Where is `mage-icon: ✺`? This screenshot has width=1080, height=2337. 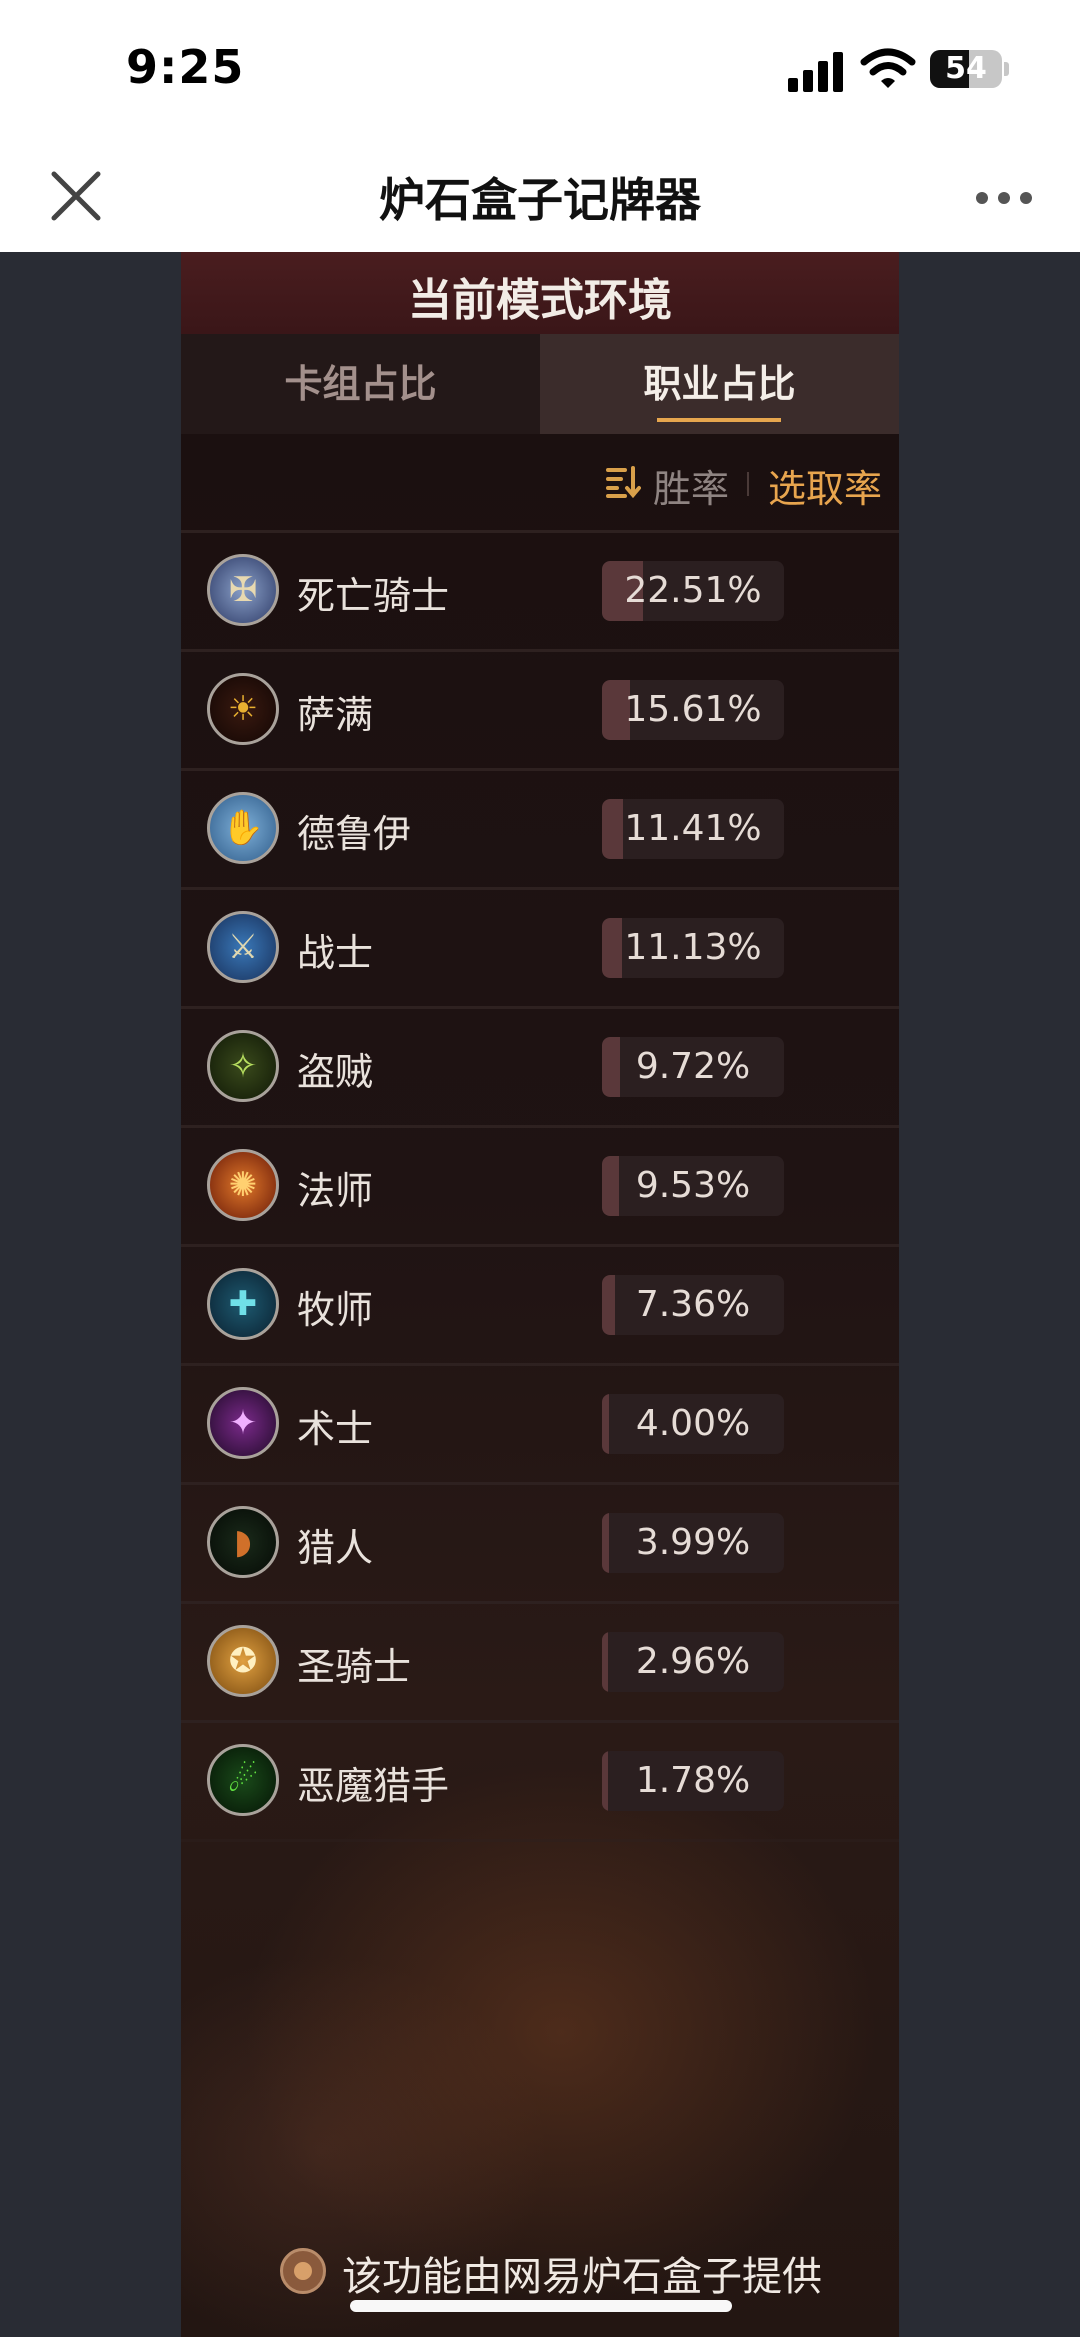
mage-icon: ✺ is located at coordinates (243, 1185).